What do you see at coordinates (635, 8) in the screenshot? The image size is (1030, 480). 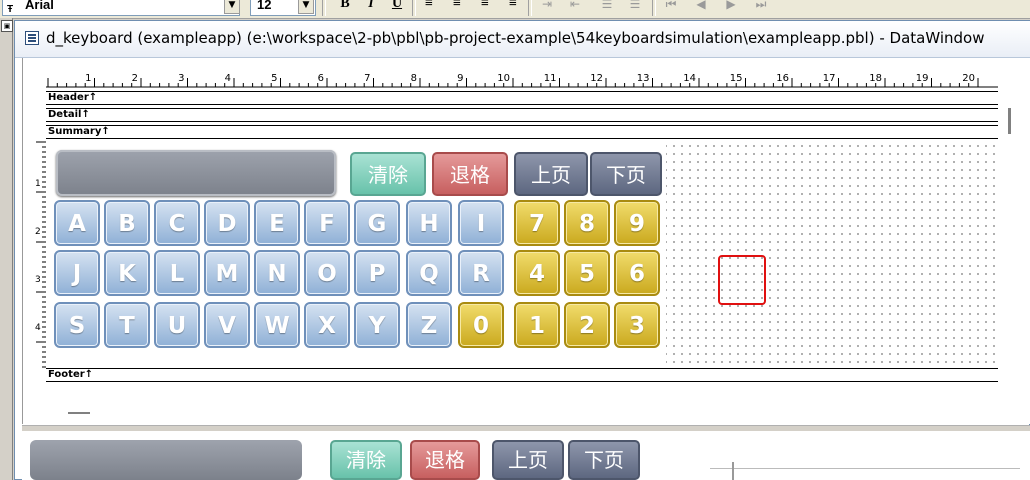 I see `numbering-icon: ☰` at bounding box center [635, 8].